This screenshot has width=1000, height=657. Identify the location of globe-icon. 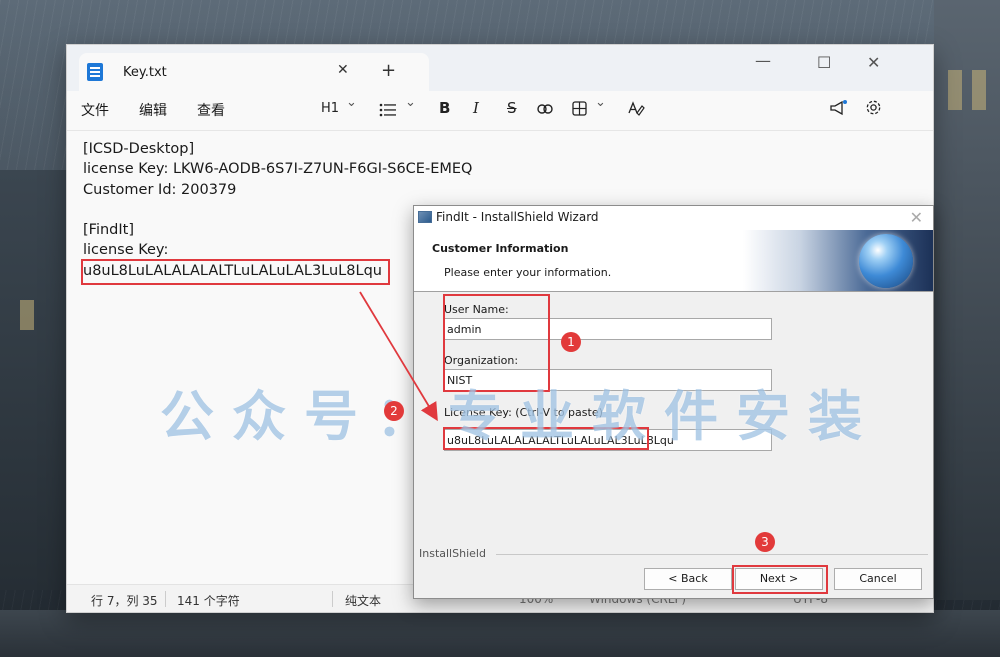
(886, 261).